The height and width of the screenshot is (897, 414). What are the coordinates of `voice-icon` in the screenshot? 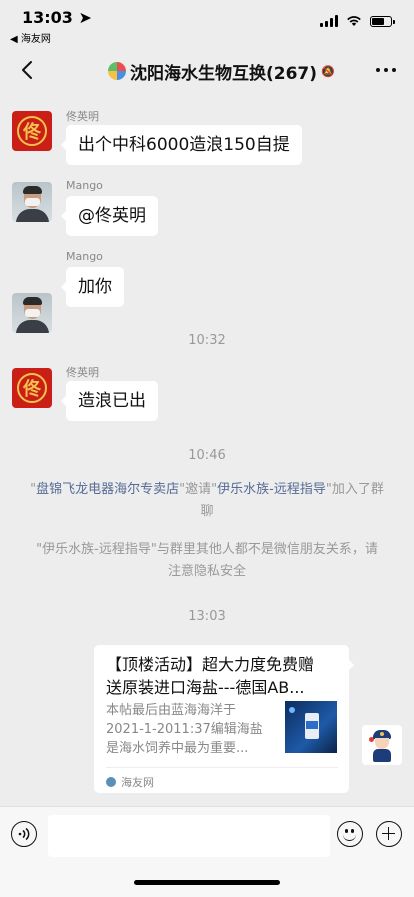 It's located at (24, 834).